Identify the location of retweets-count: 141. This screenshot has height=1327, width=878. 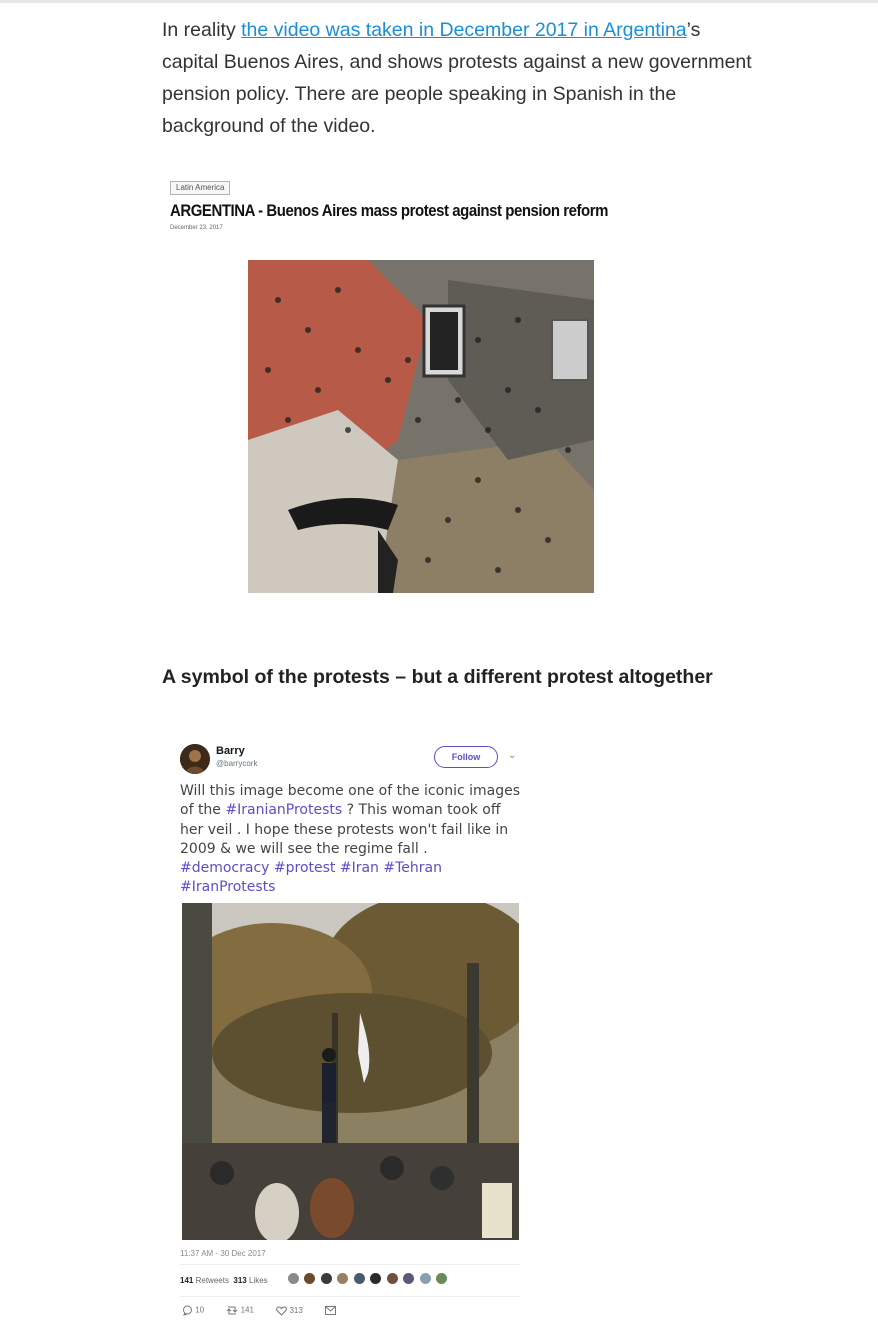
(186, 1280).